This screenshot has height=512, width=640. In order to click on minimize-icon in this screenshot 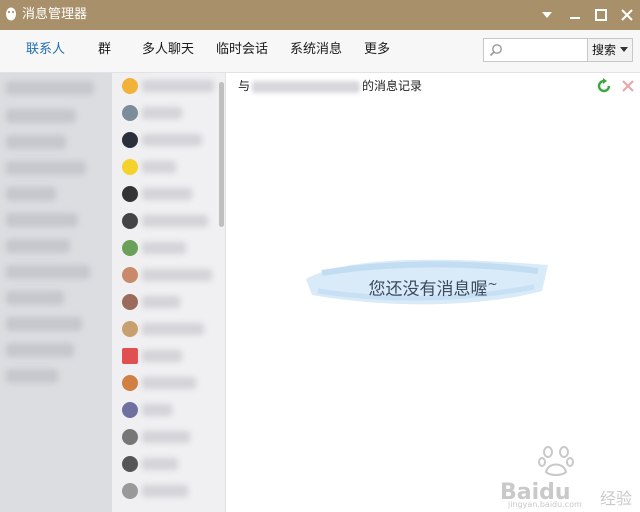, I will do `click(575, 15)`.